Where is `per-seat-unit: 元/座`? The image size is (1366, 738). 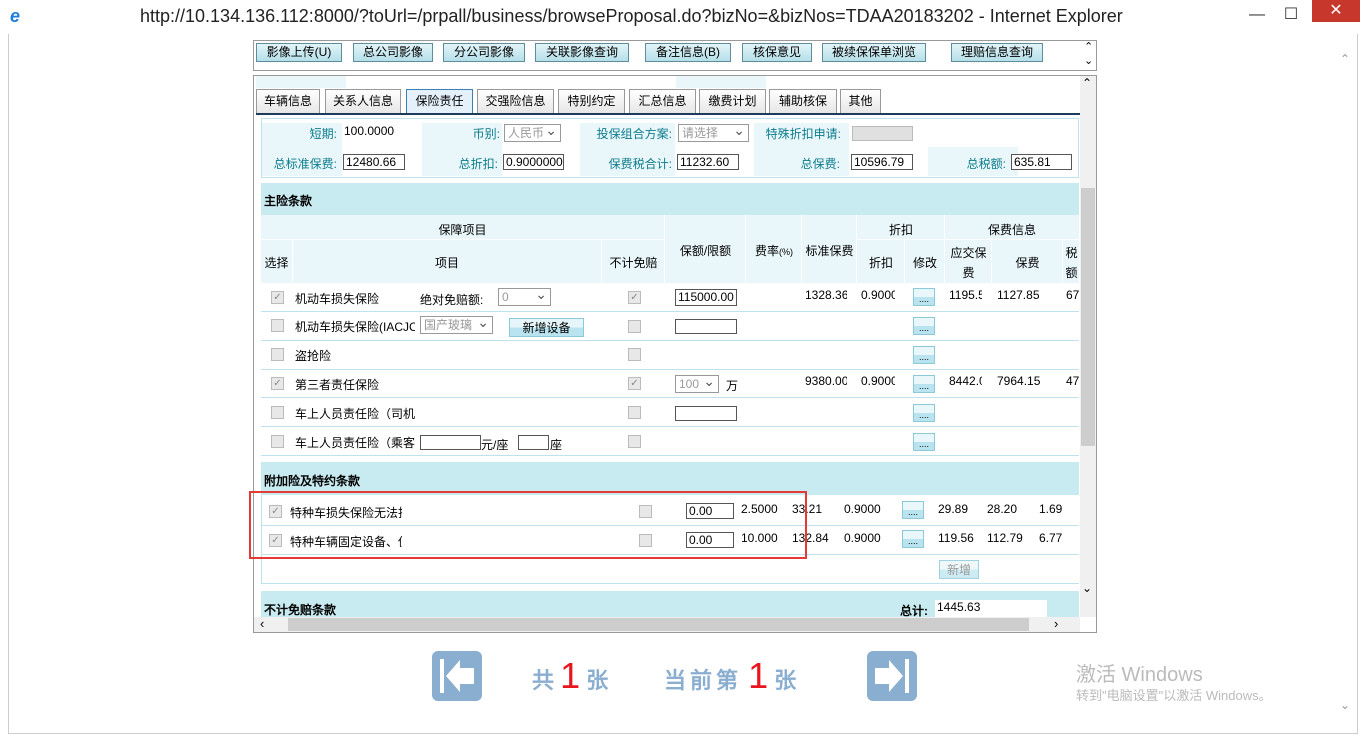 per-seat-unit: 元/座 is located at coordinates (495, 445).